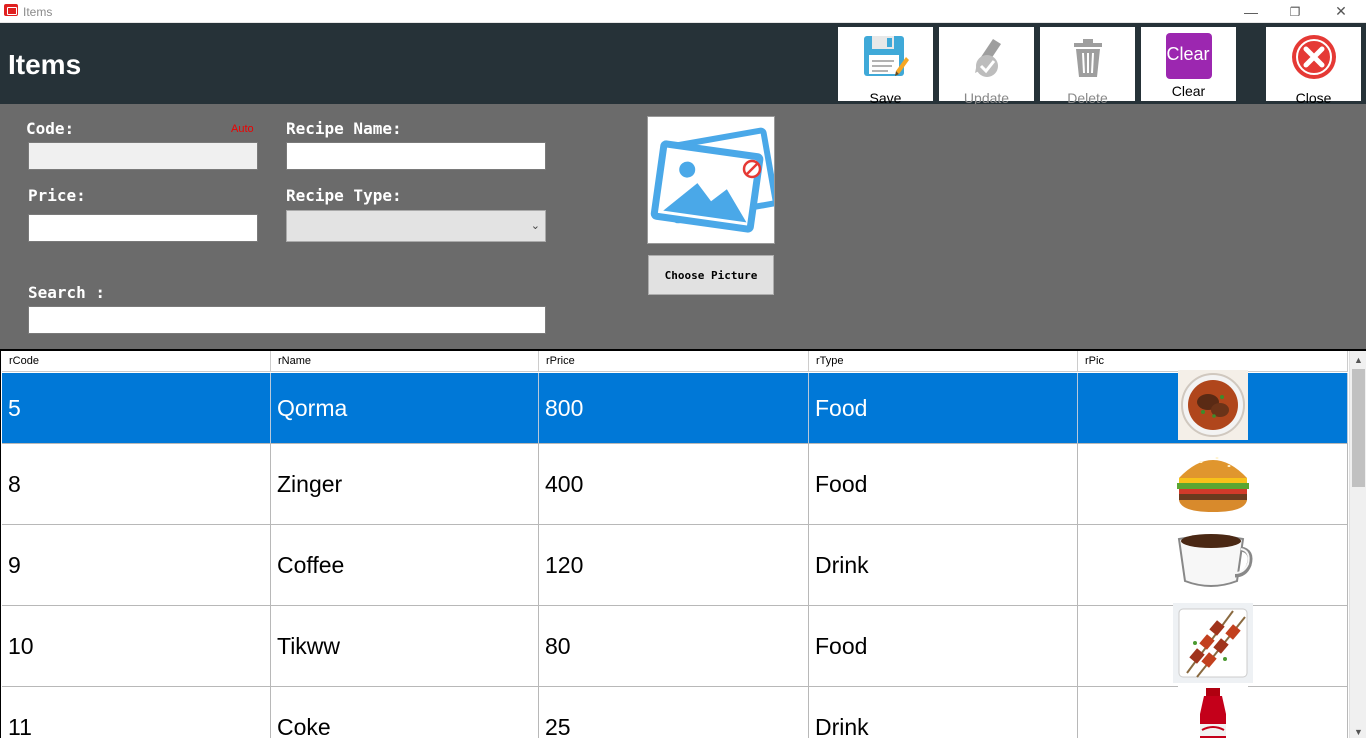 This screenshot has height=738, width=1366. I want to click on cell-code: 11, so click(136, 712).